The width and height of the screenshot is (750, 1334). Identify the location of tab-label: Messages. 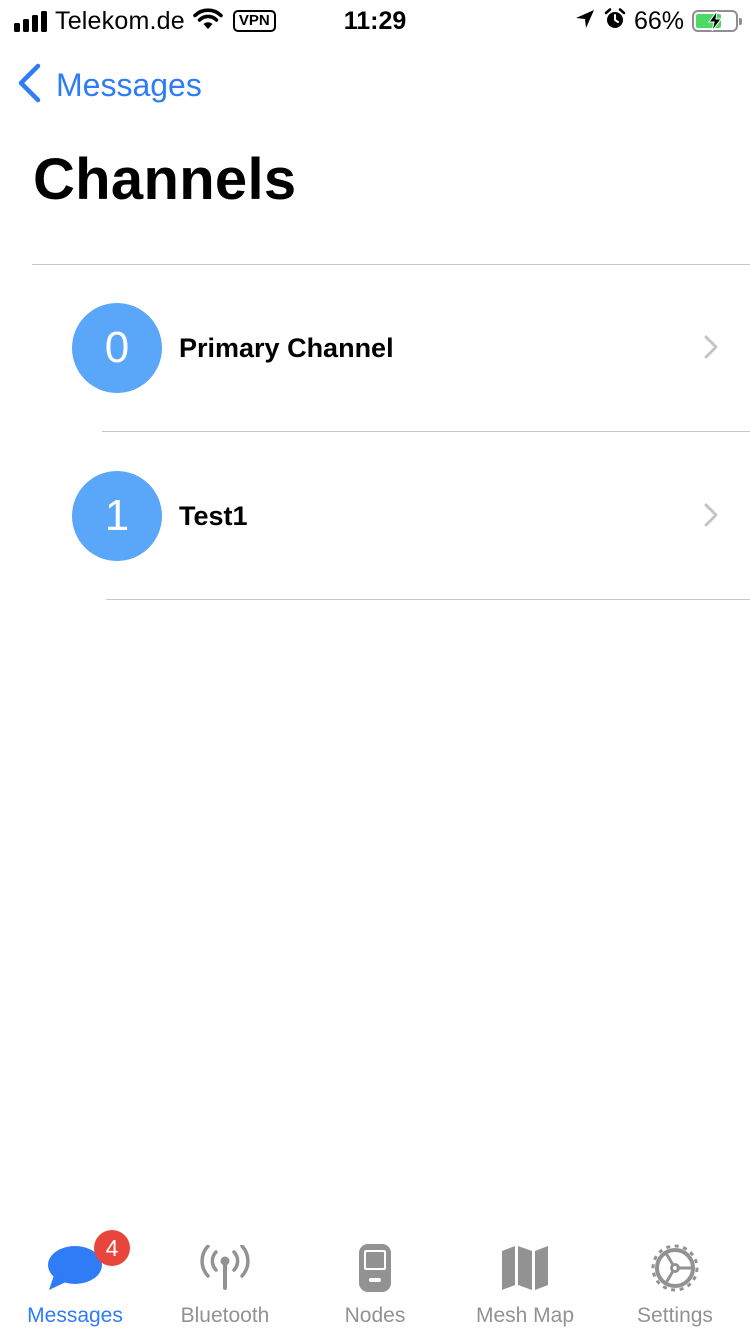
(75, 1315).